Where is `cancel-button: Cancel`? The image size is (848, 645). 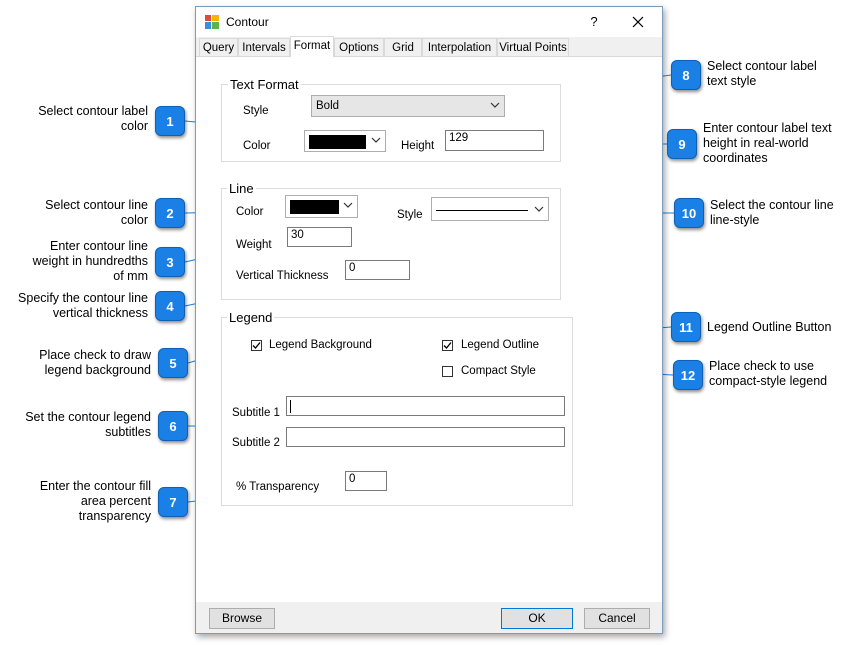
cancel-button: Cancel is located at coordinates (617, 618).